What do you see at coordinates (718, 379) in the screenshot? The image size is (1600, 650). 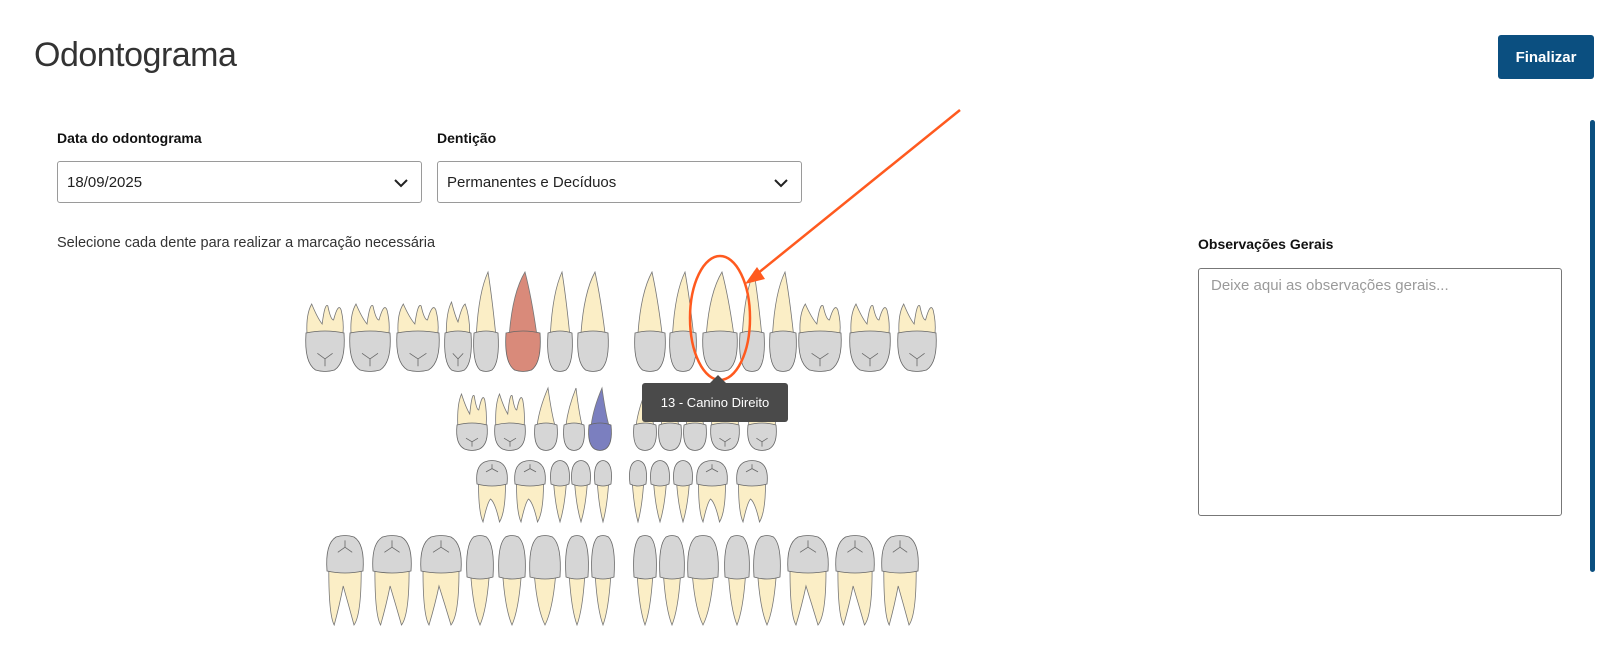 I see `tooltip-pointer` at bounding box center [718, 379].